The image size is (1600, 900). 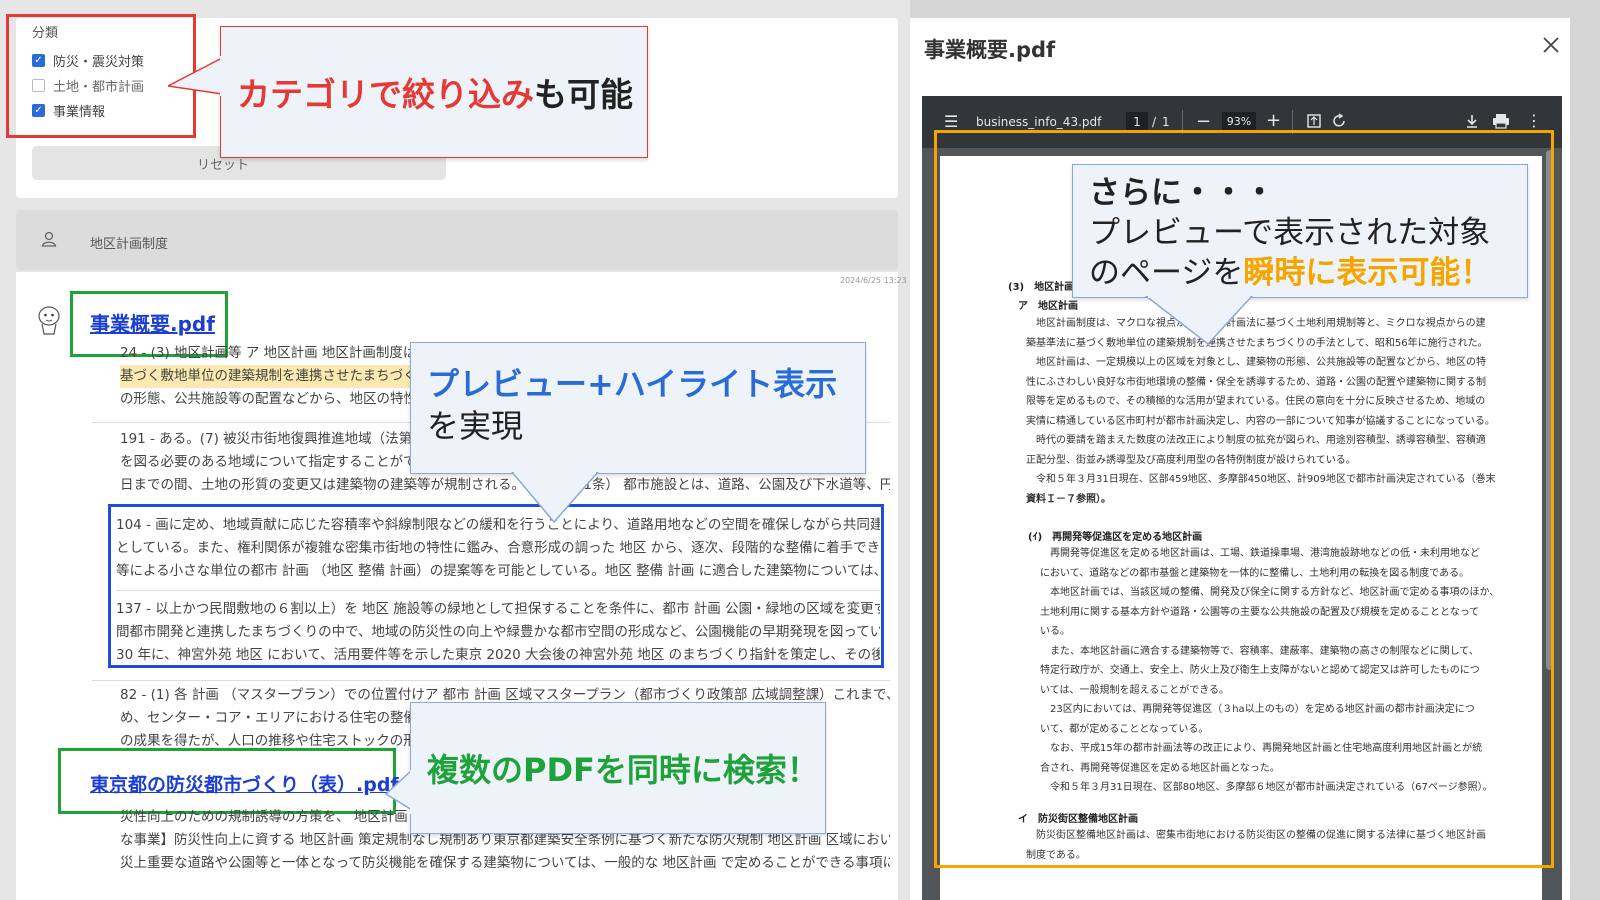 I want to click on callout-jump-tail, so click(x=1199, y=321).